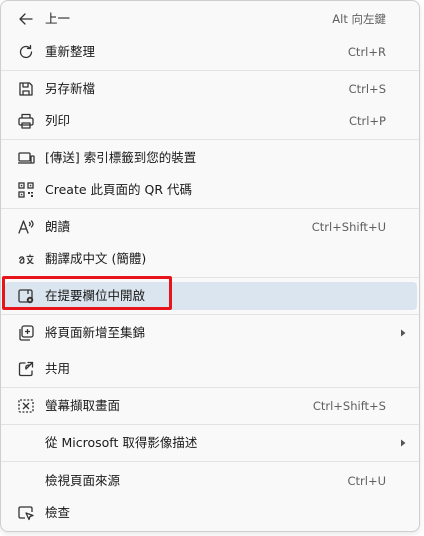  Describe the element at coordinates (121, 157) in the screenshot. I see `menu-item-label: [傳送] 索引標籤到您的裝置` at that location.